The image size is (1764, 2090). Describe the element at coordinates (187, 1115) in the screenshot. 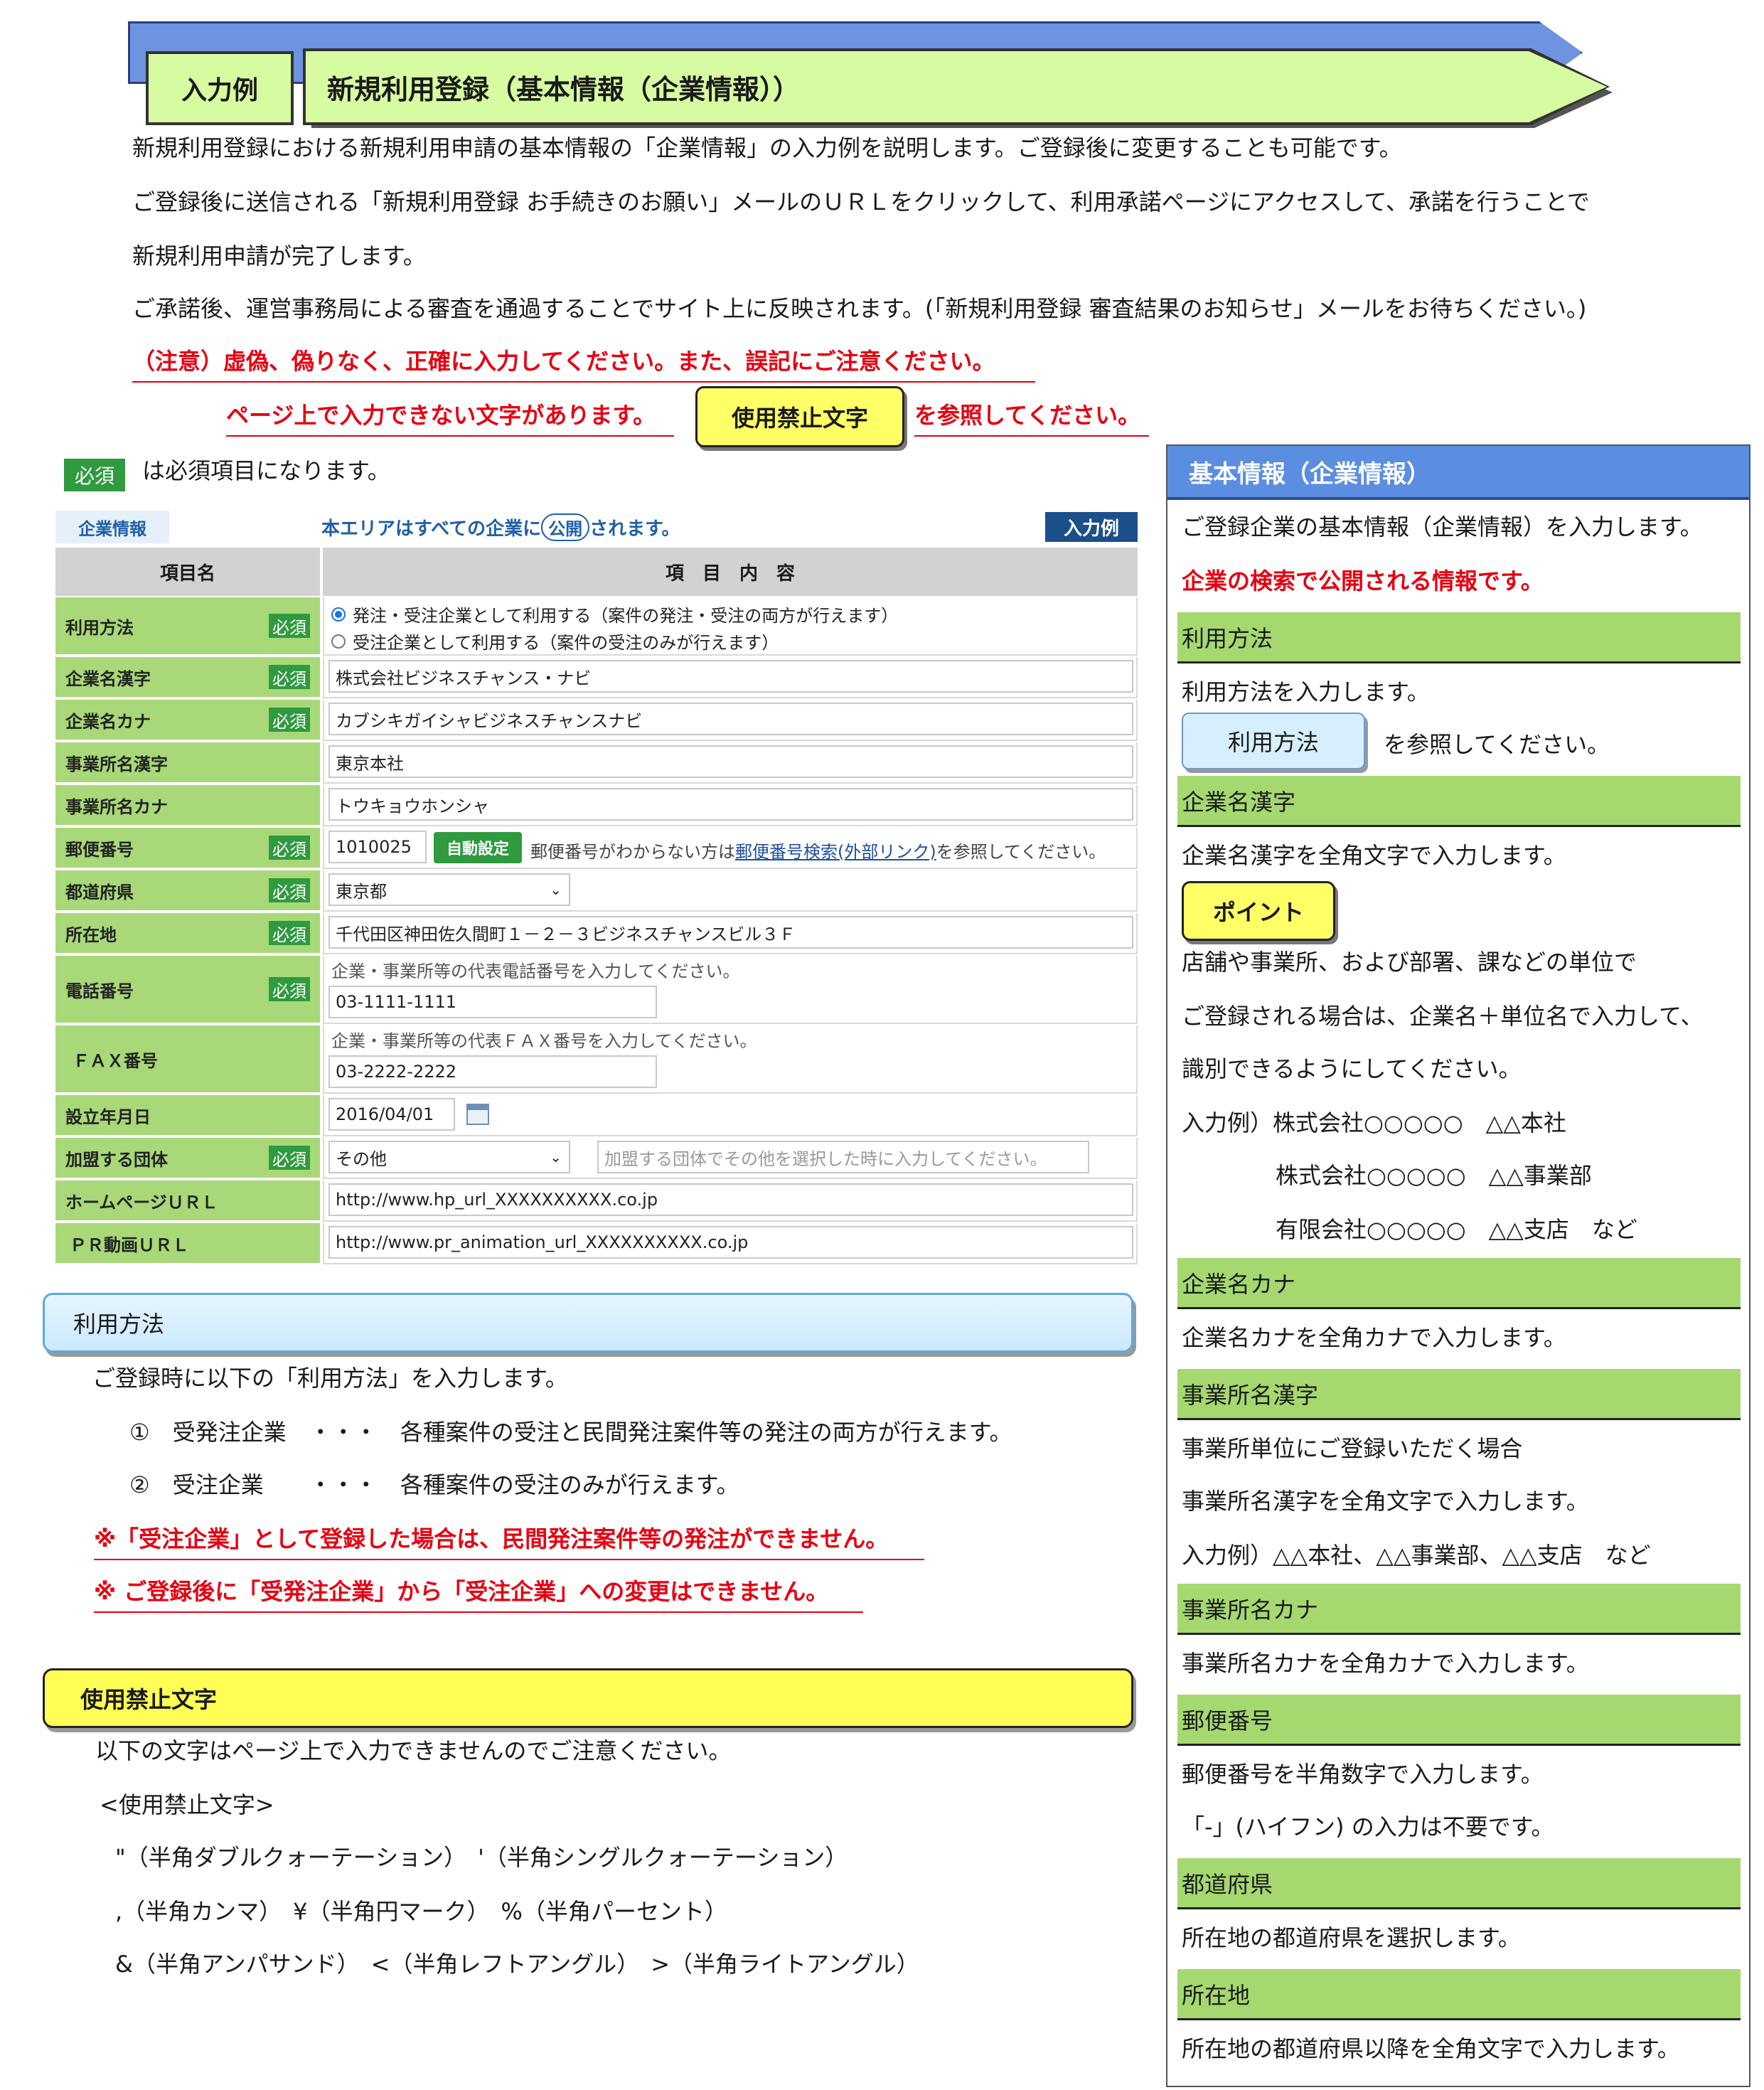

I see `label-founded-date: 設立年月日` at that location.